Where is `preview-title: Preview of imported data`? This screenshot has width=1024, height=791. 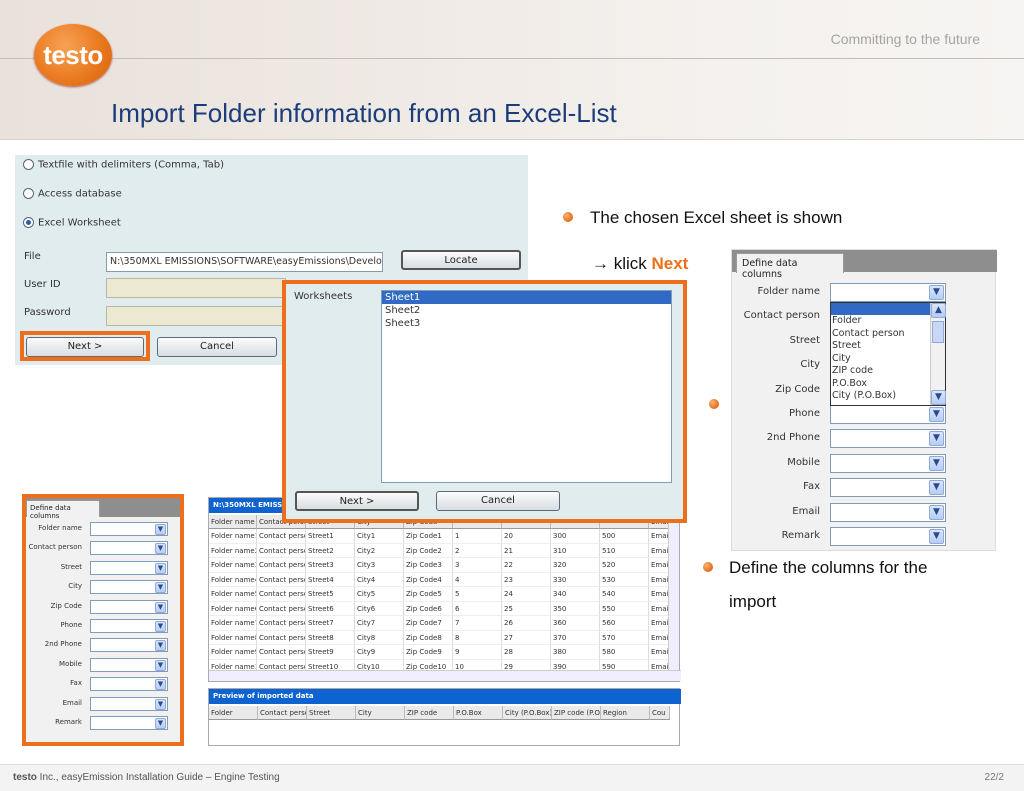 preview-title: Preview of imported data is located at coordinates (445, 696).